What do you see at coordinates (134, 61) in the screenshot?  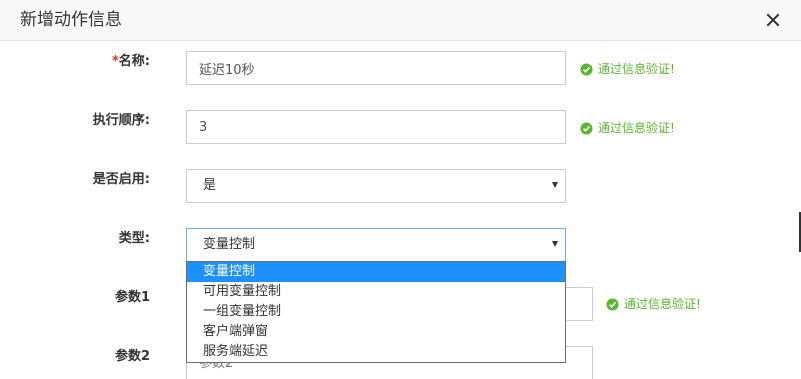 I see `name-label-text: 名称:` at bounding box center [134, 61].